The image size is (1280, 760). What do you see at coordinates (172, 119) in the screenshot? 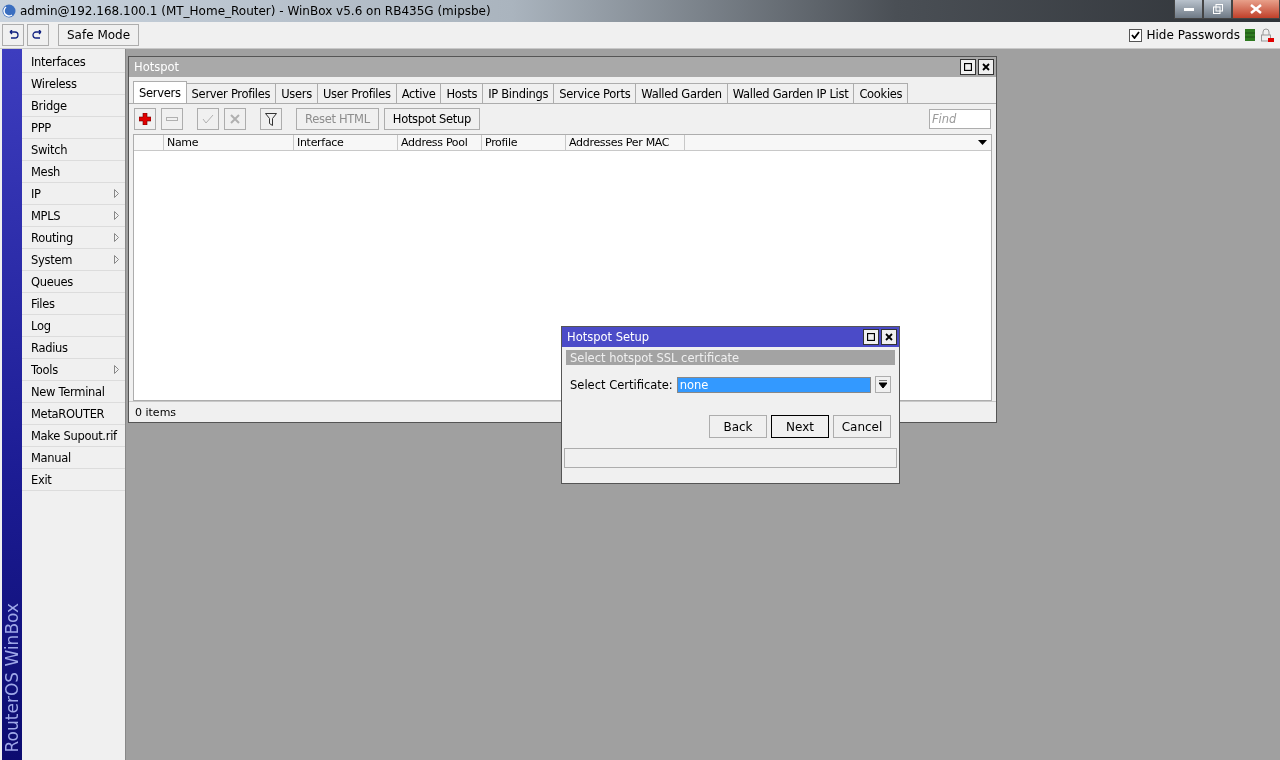
I see `minus-icon` at bounding box center [172, 119].